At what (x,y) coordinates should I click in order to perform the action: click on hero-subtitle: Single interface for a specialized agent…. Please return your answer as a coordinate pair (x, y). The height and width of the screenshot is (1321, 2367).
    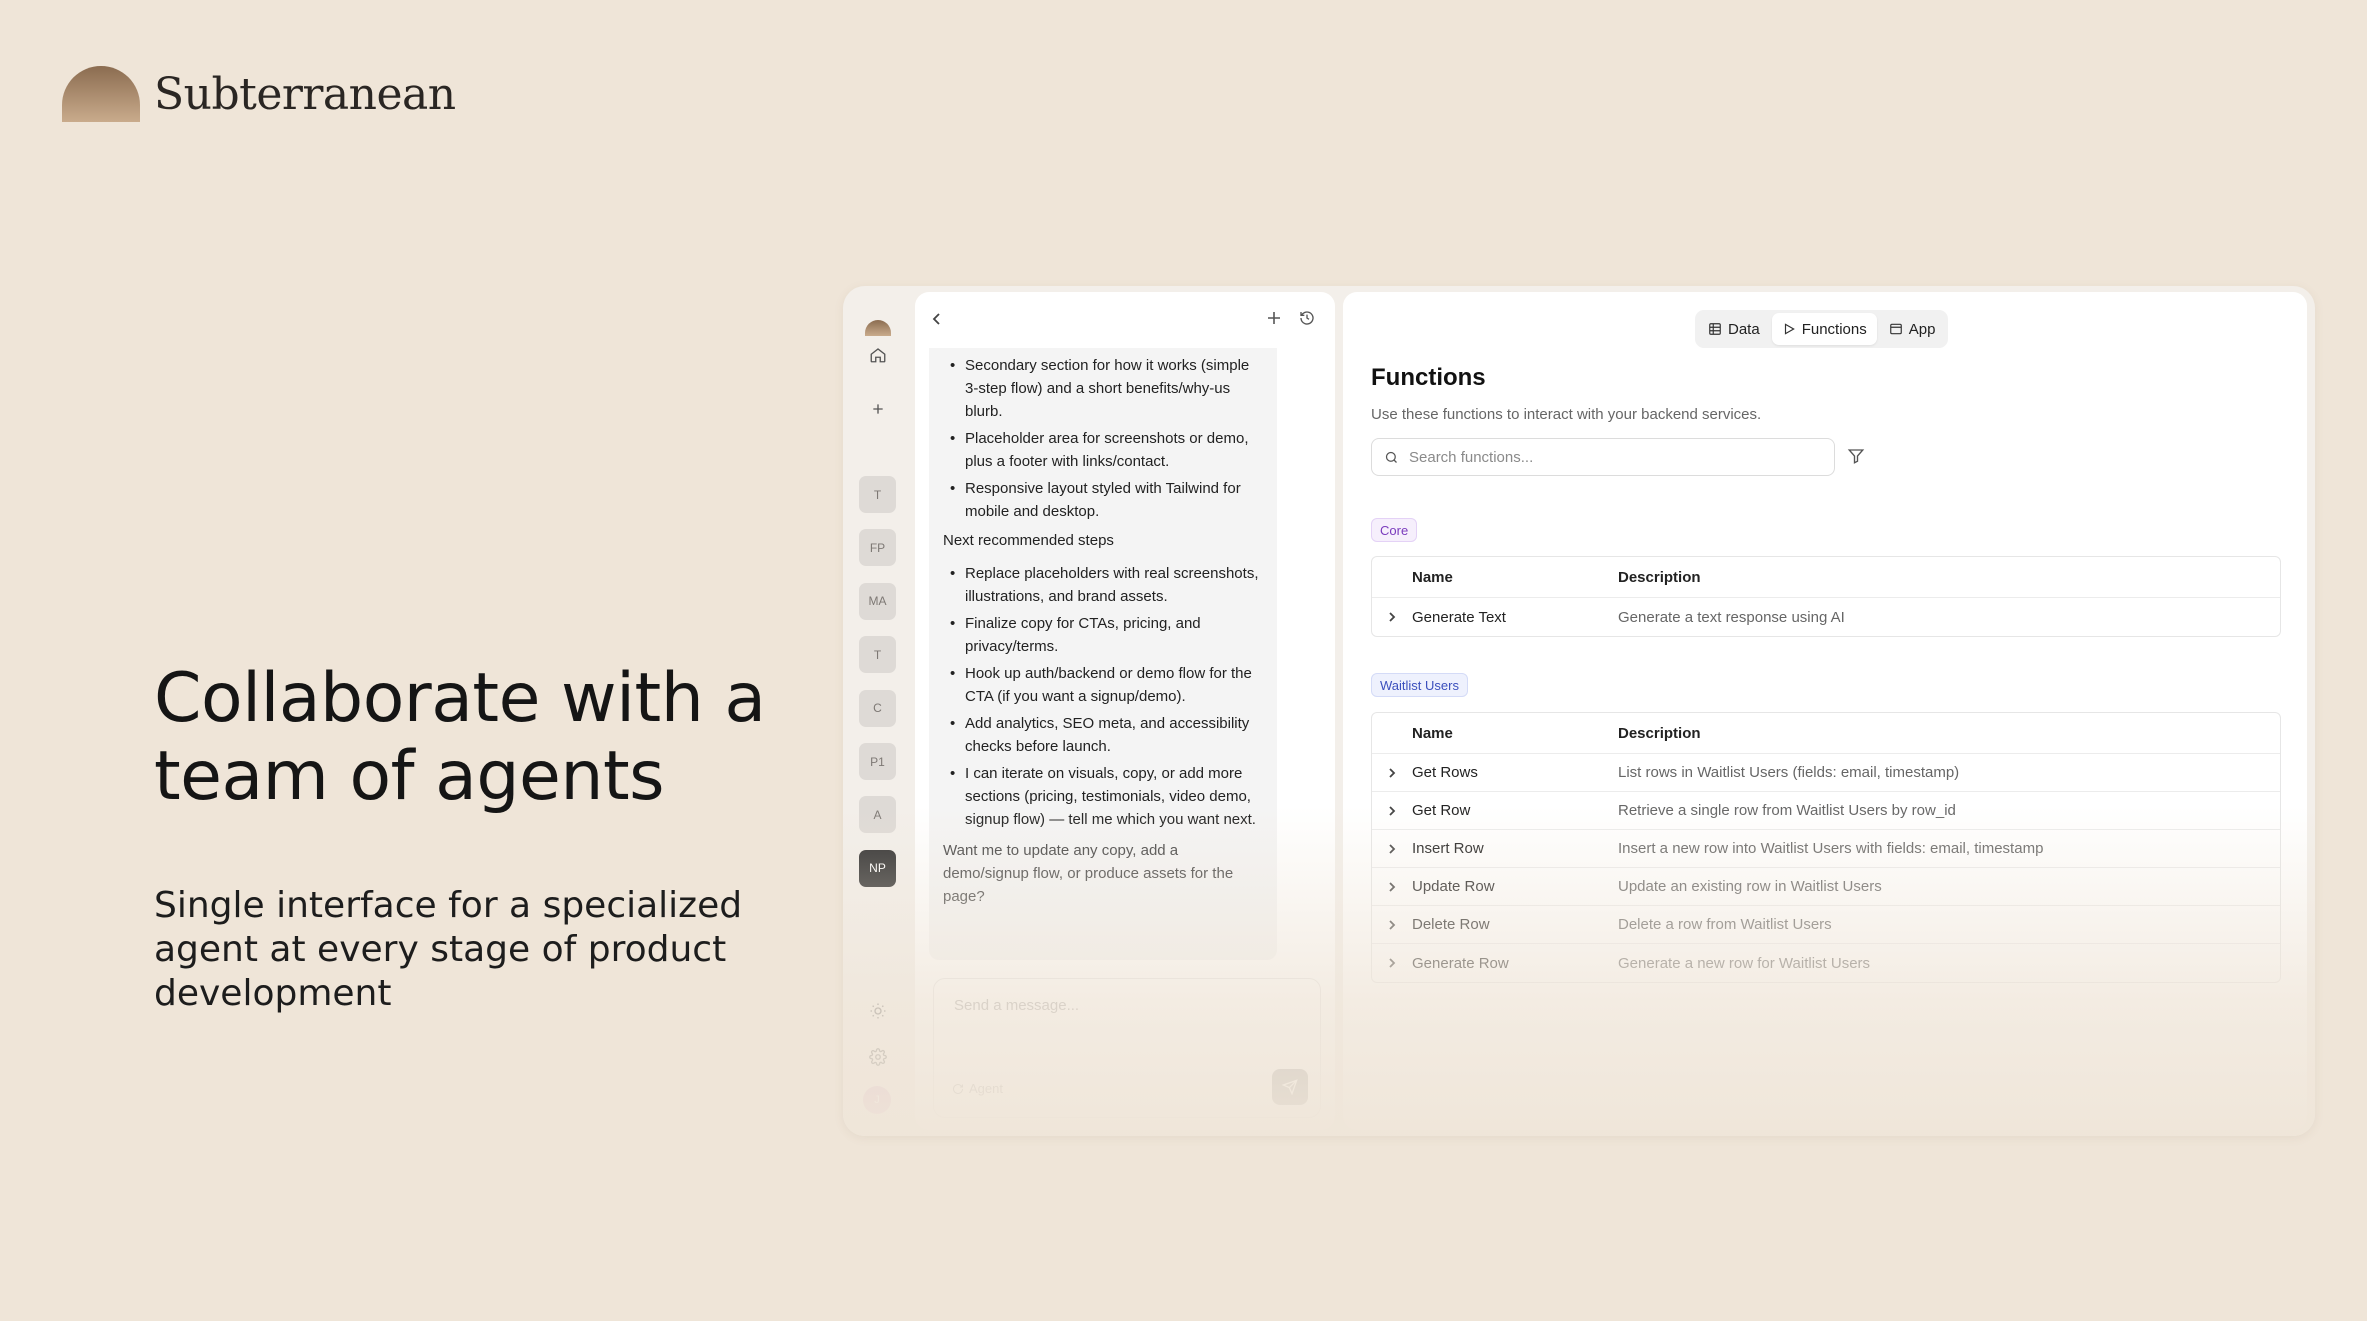
    Looking at the image, I should click on (448, 949).